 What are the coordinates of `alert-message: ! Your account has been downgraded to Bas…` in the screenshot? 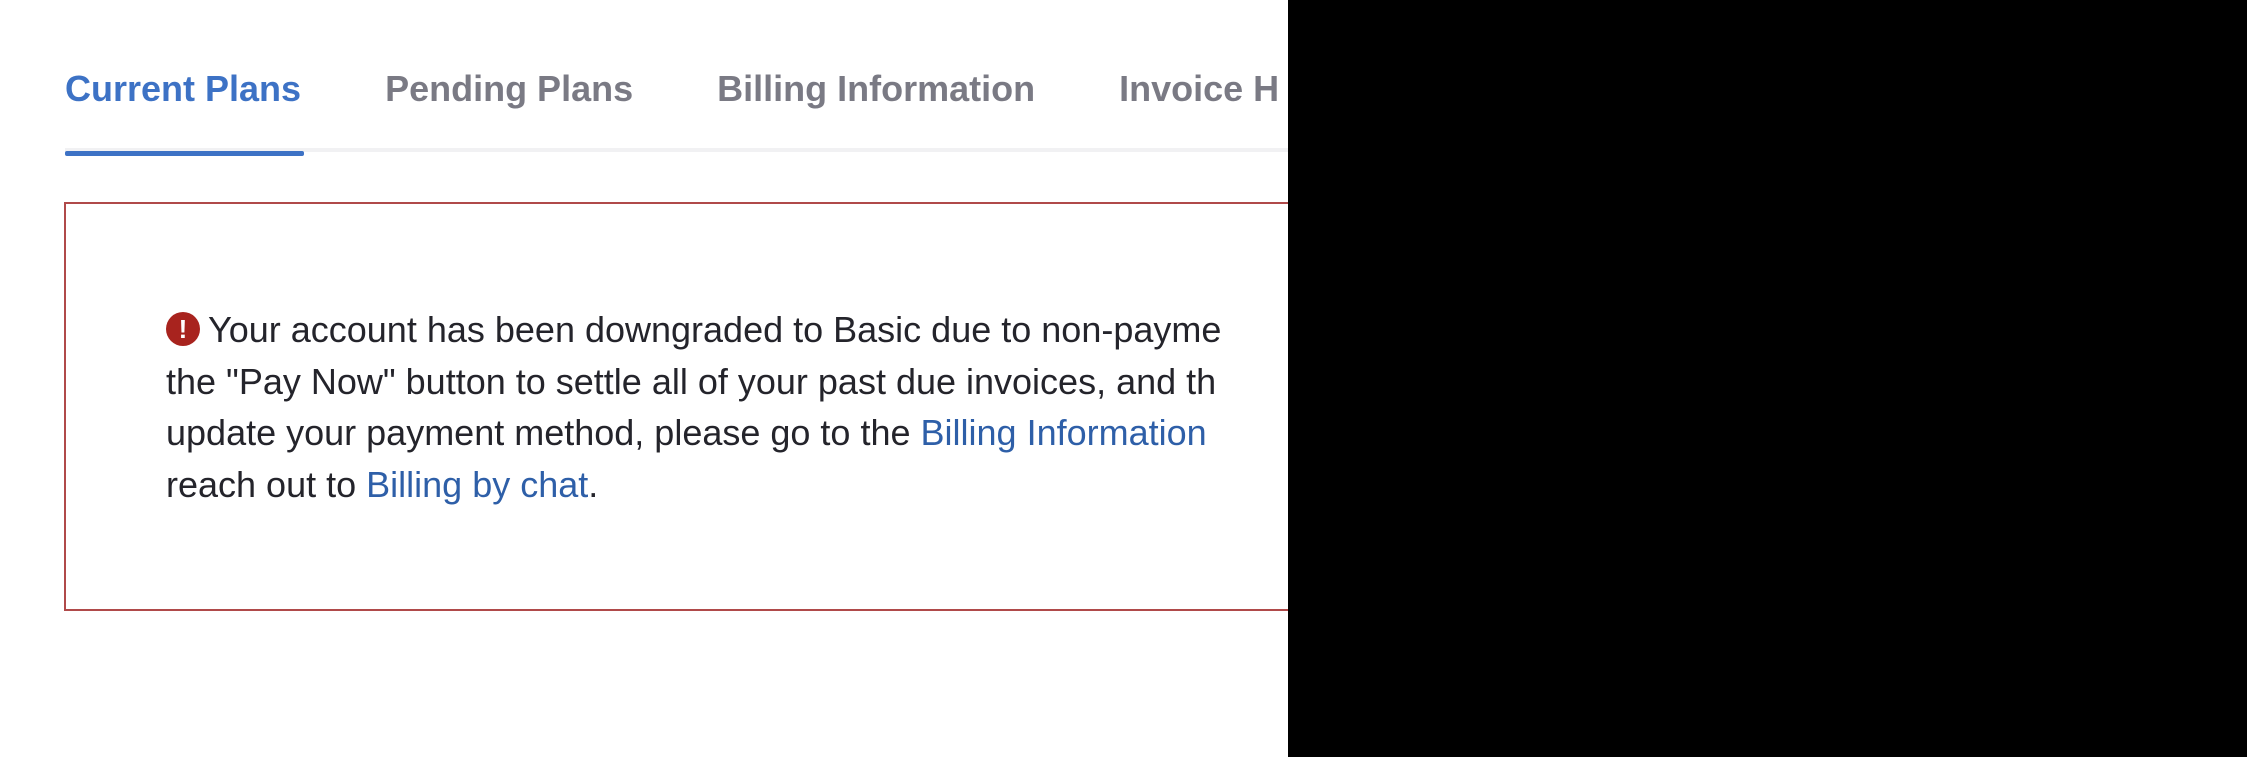 It's located at (756, 407).